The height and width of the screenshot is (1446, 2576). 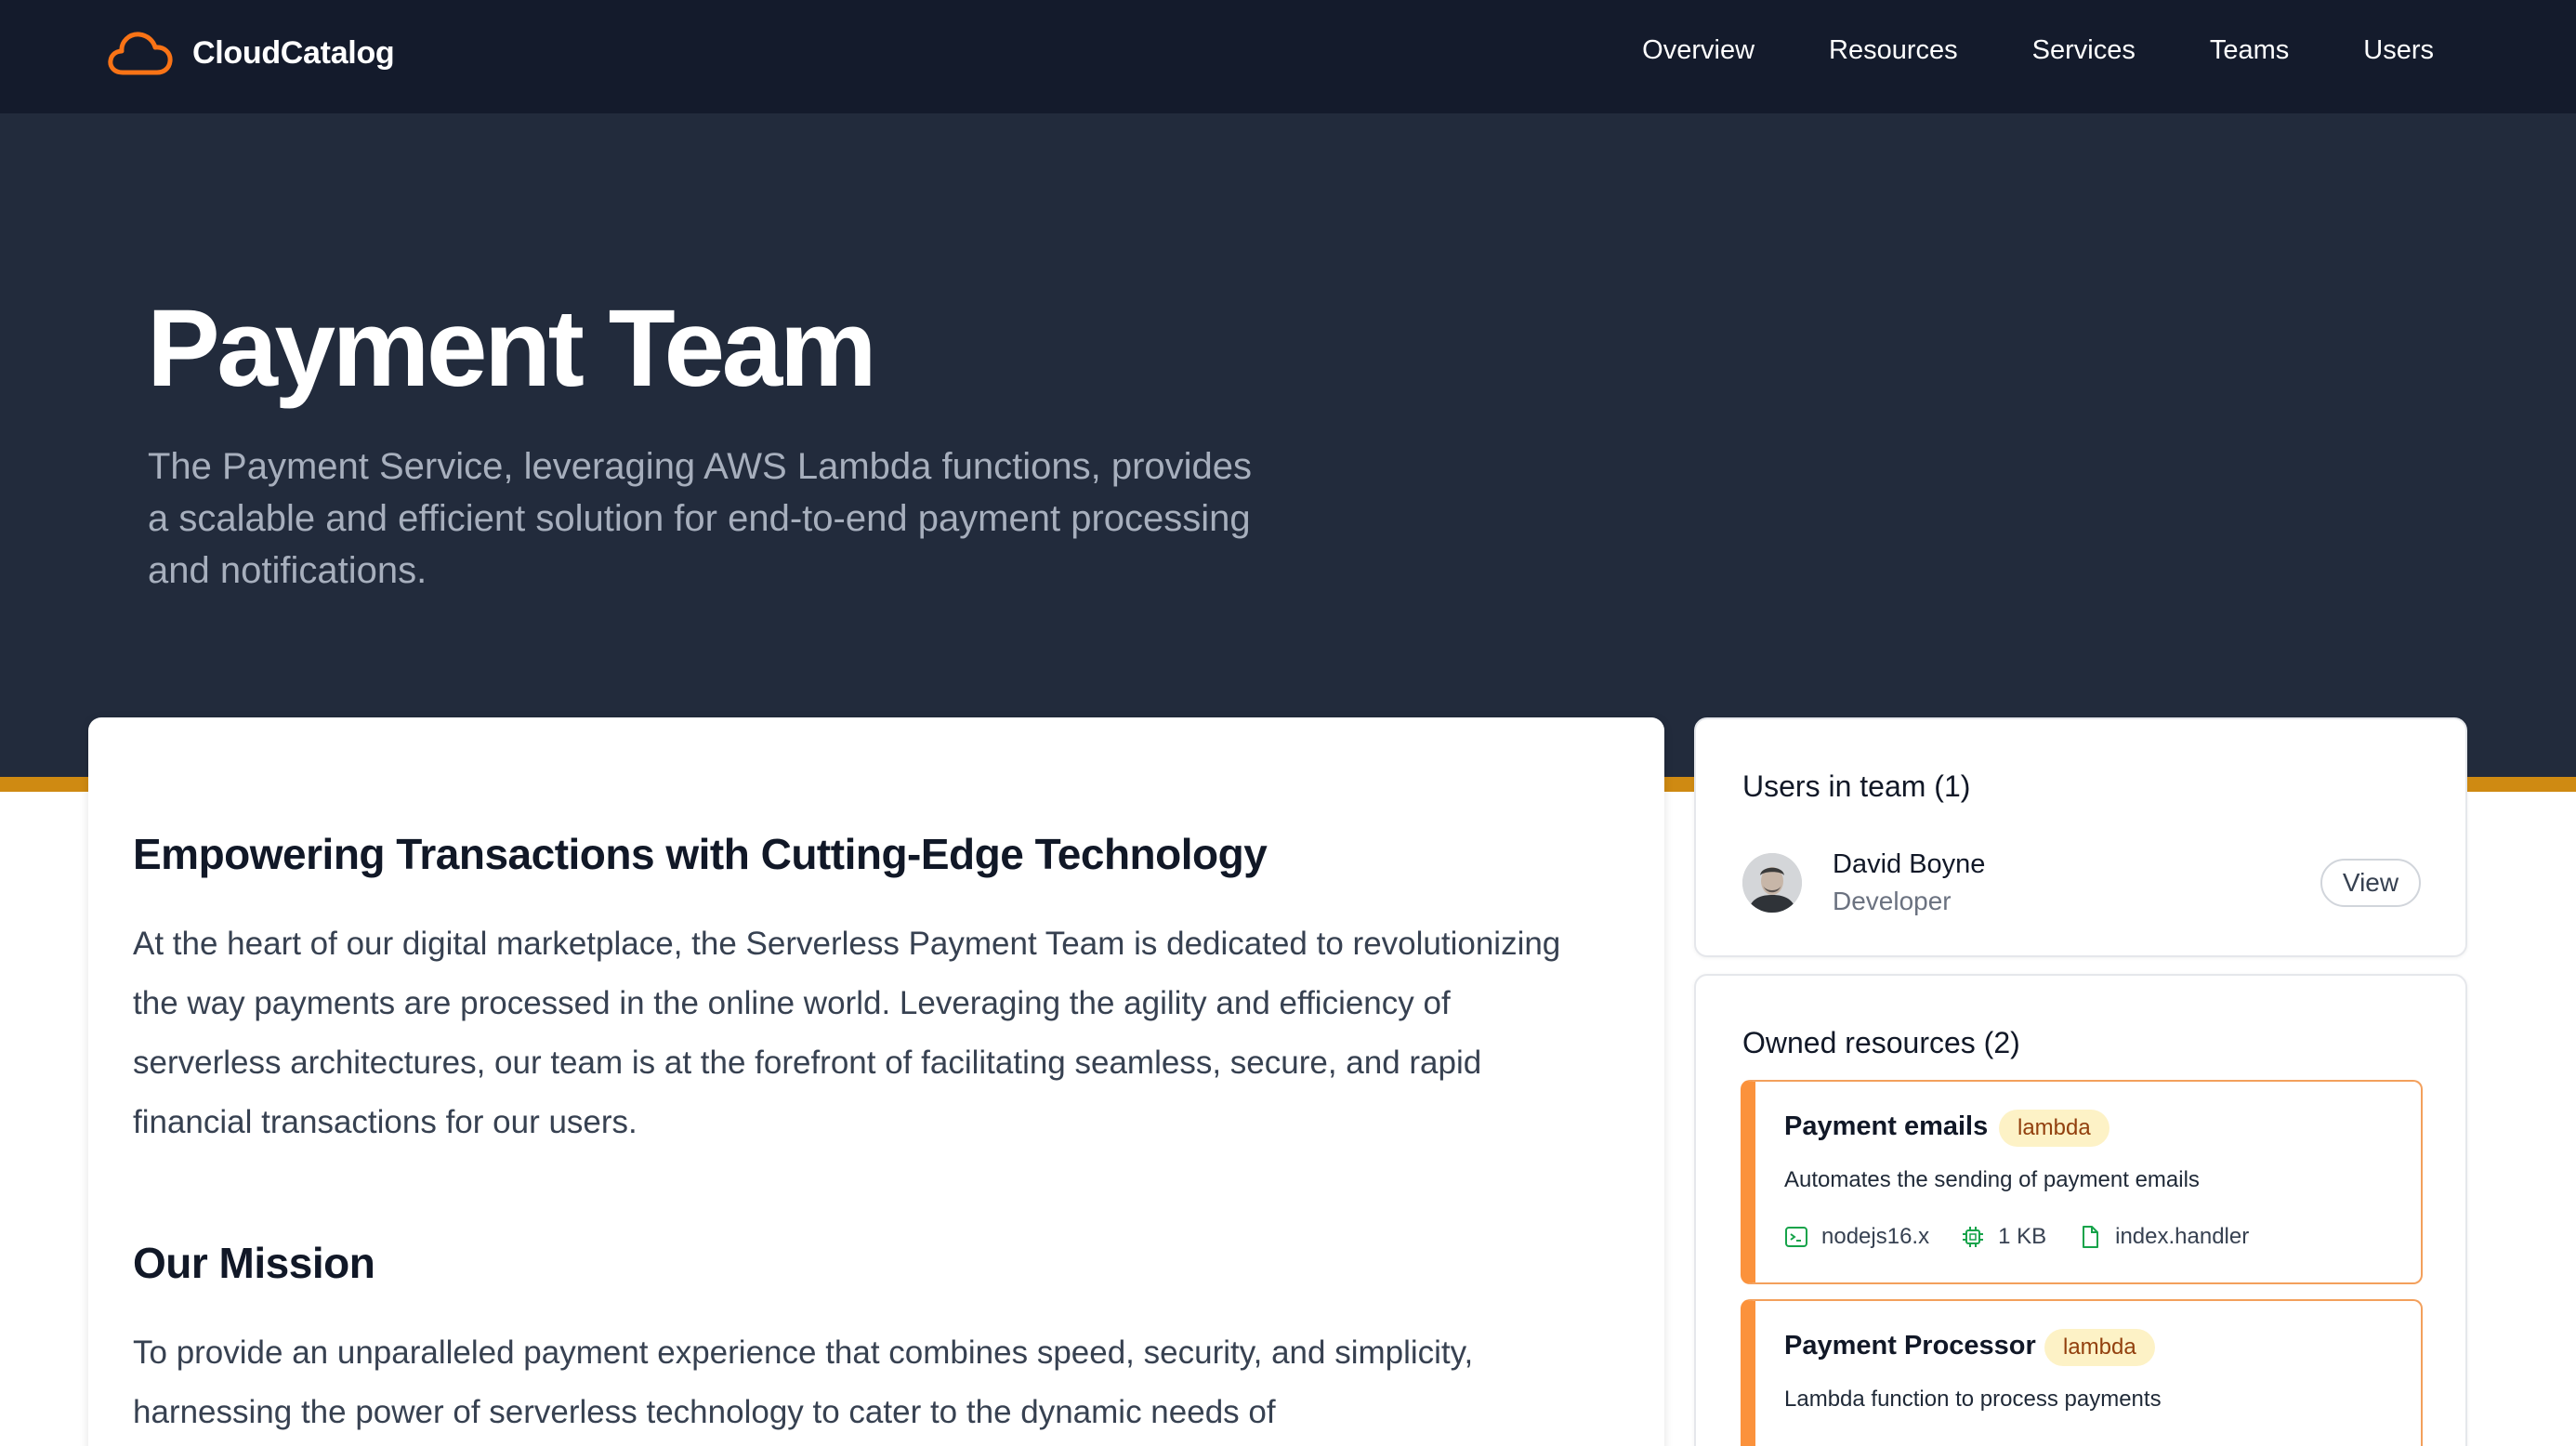 What do you see at coordinates (2370, 883) in the screenshot?
I see `view-user-button: View` at bounding box center [2370, 883].